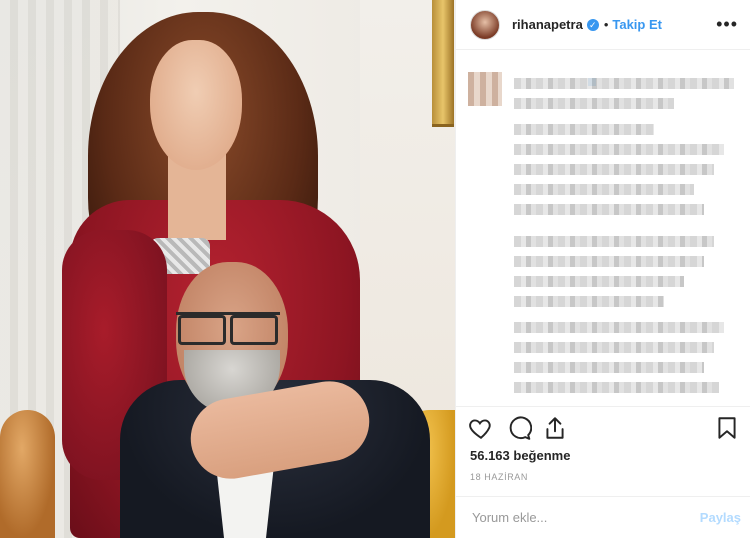 The width and height of the screenshot is (750, 538). What do you see at coordinates (196, 105) in the screenshot?
I see `woman-face` at bounding box center [196, 105].